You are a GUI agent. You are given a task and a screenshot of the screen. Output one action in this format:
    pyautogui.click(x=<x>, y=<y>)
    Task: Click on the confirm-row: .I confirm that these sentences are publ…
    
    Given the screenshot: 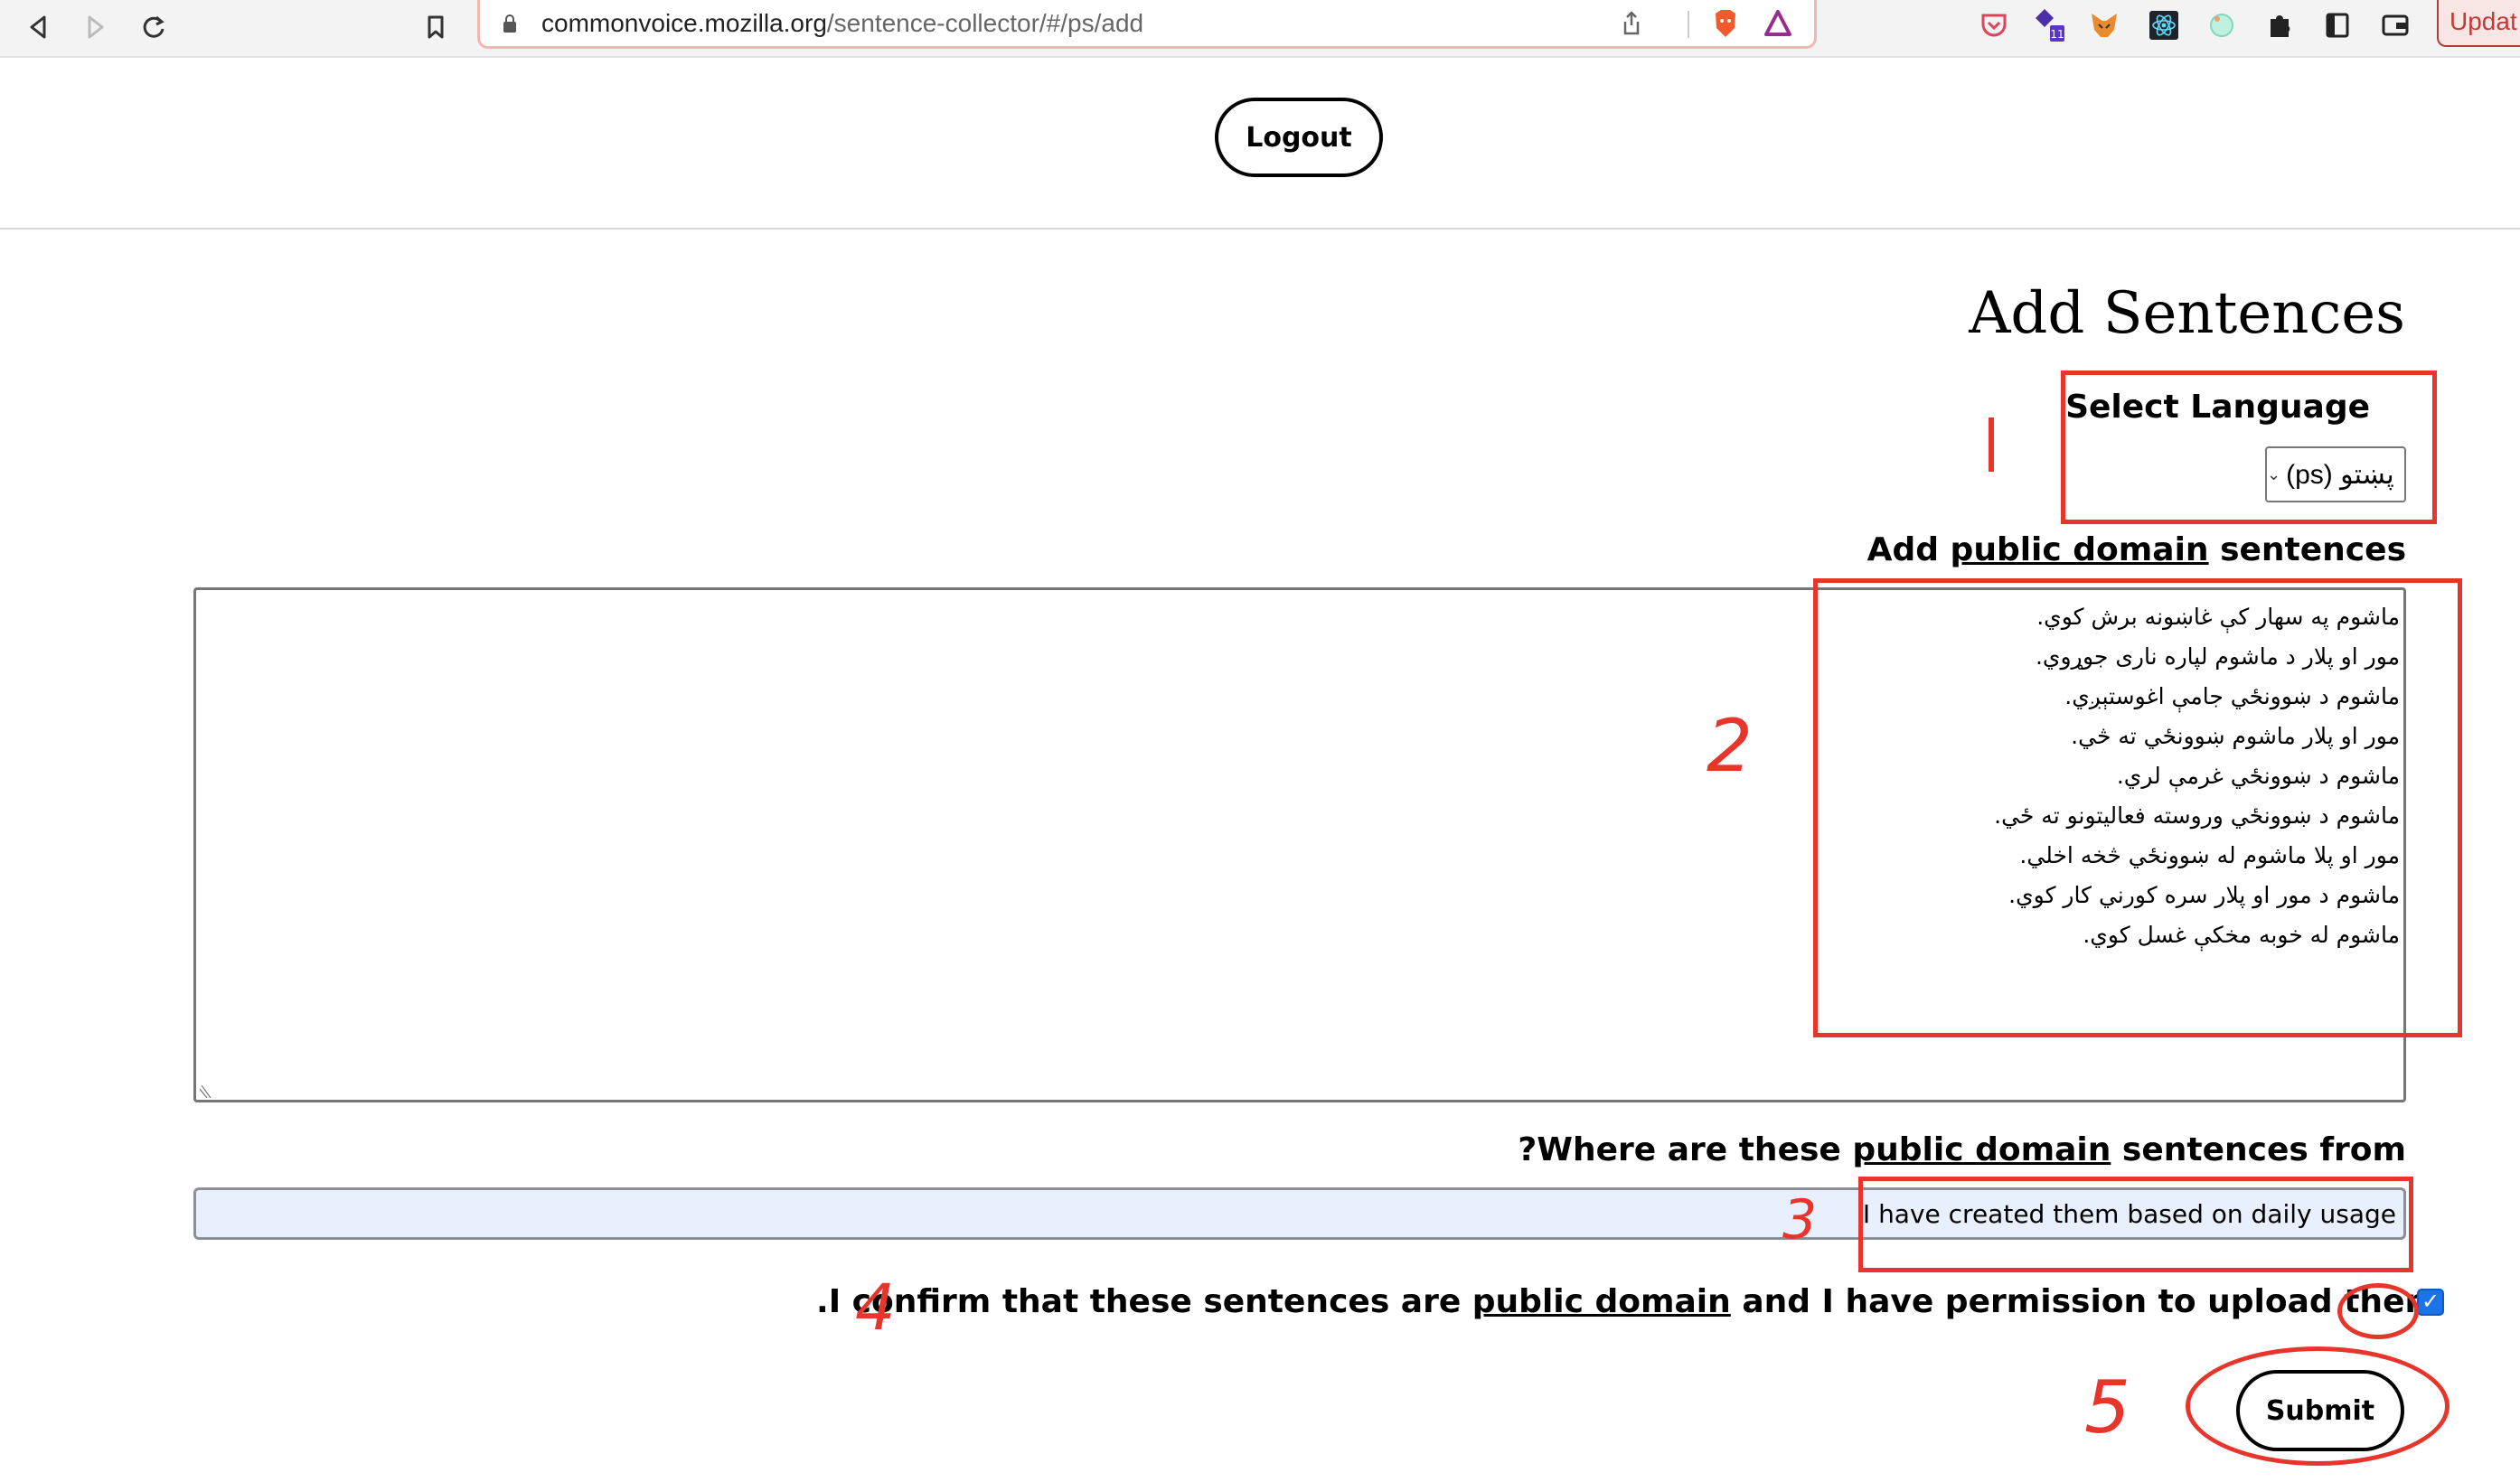 What is the action you would take?
    pyautogui.click(x=1630, y=1301)
    